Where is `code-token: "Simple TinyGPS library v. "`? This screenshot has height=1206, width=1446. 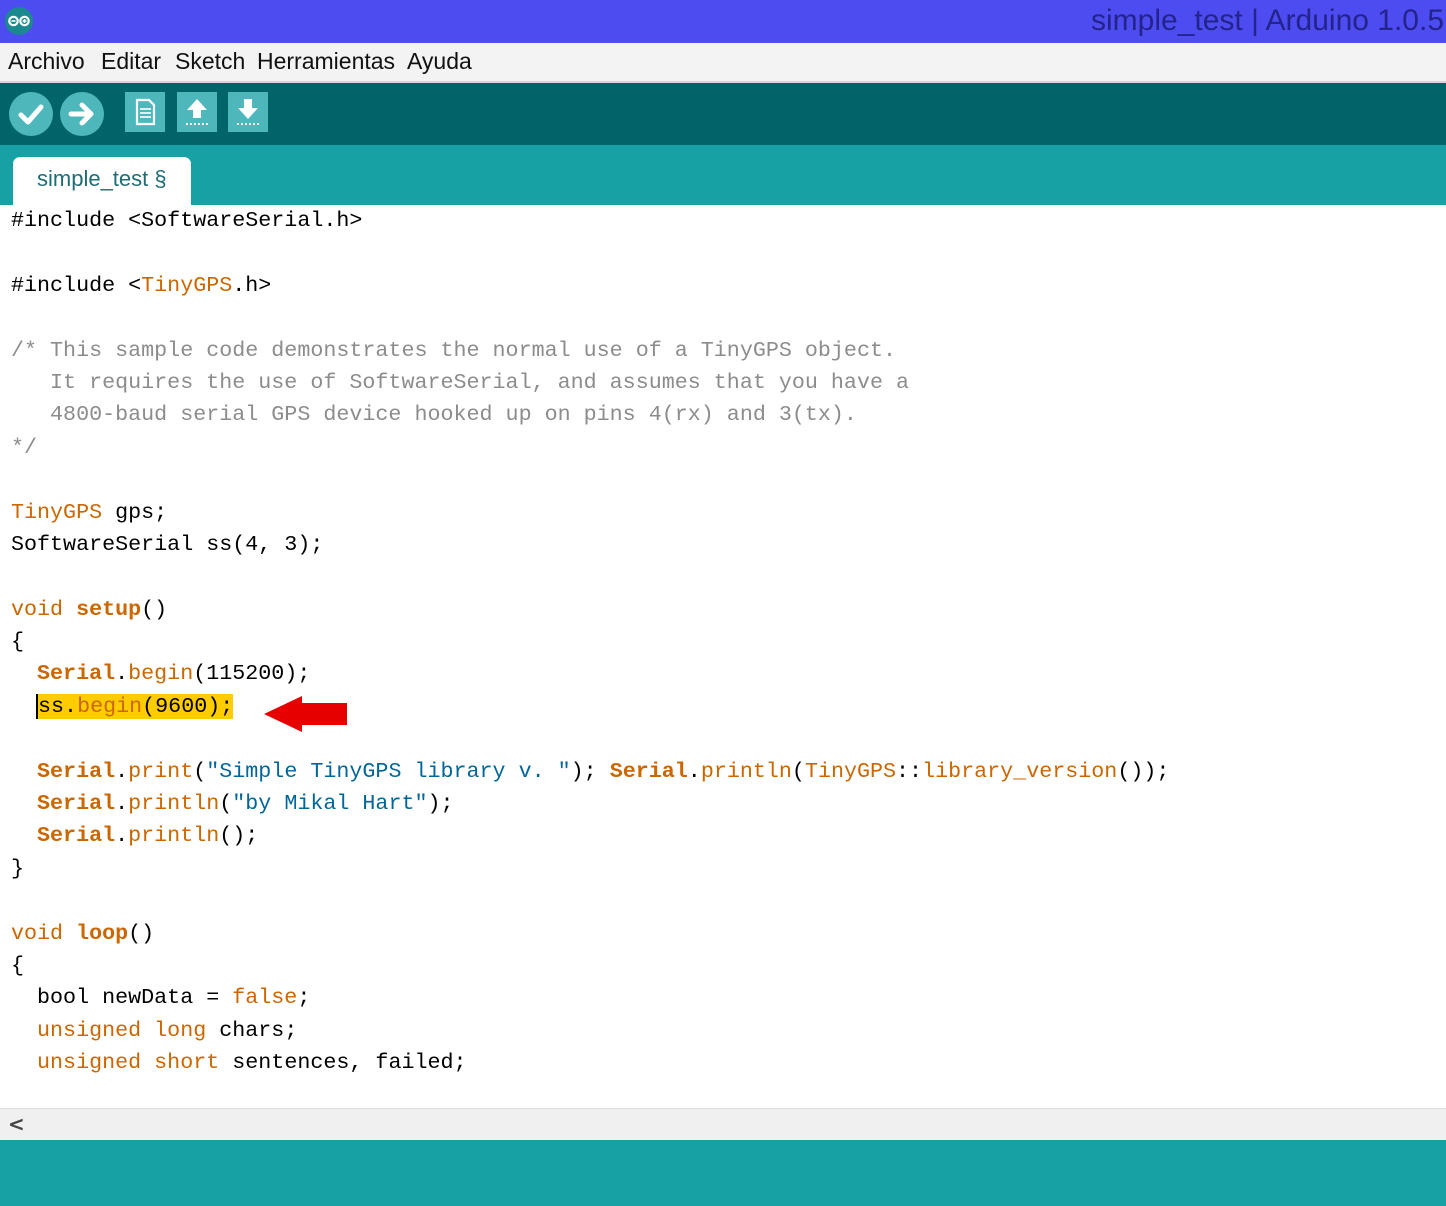
code-token: "Simple TinyGPS library v. " is located at coordinates (388, 771).